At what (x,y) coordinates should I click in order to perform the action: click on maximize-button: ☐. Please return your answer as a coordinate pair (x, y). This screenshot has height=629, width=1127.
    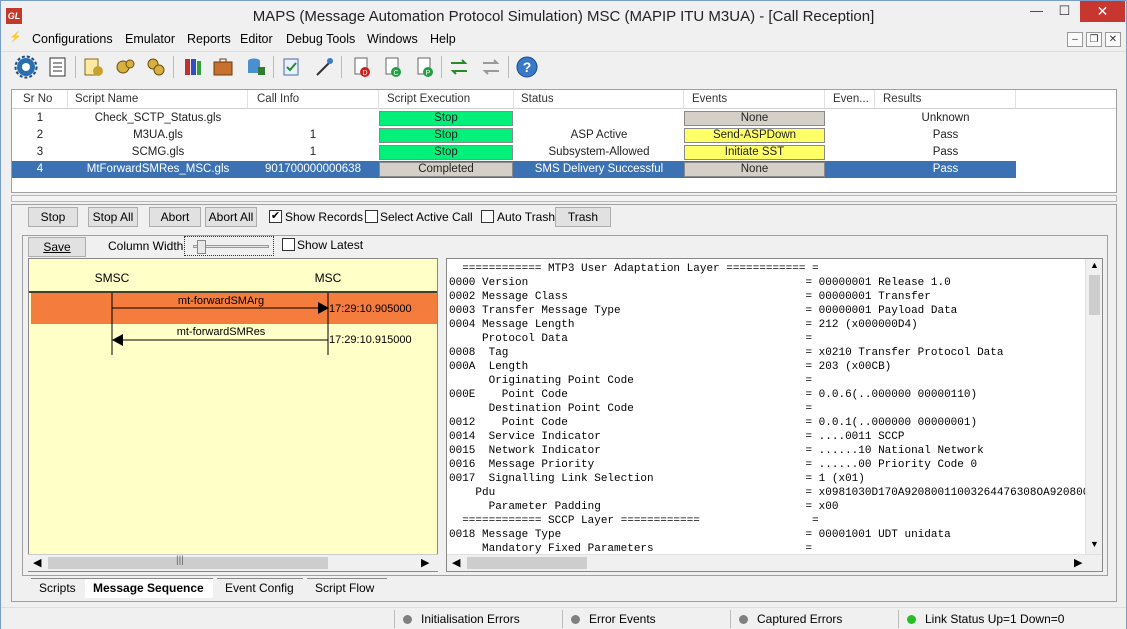
    Looking at the image, I should click on (1064, 11).